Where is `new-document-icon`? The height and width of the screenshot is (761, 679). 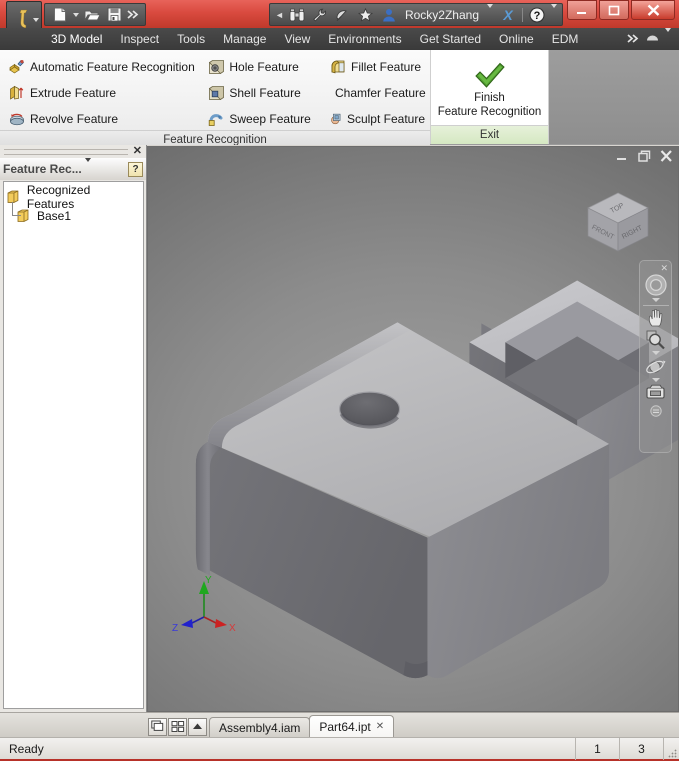 new-document-icon is located at coordinates (60, 14).